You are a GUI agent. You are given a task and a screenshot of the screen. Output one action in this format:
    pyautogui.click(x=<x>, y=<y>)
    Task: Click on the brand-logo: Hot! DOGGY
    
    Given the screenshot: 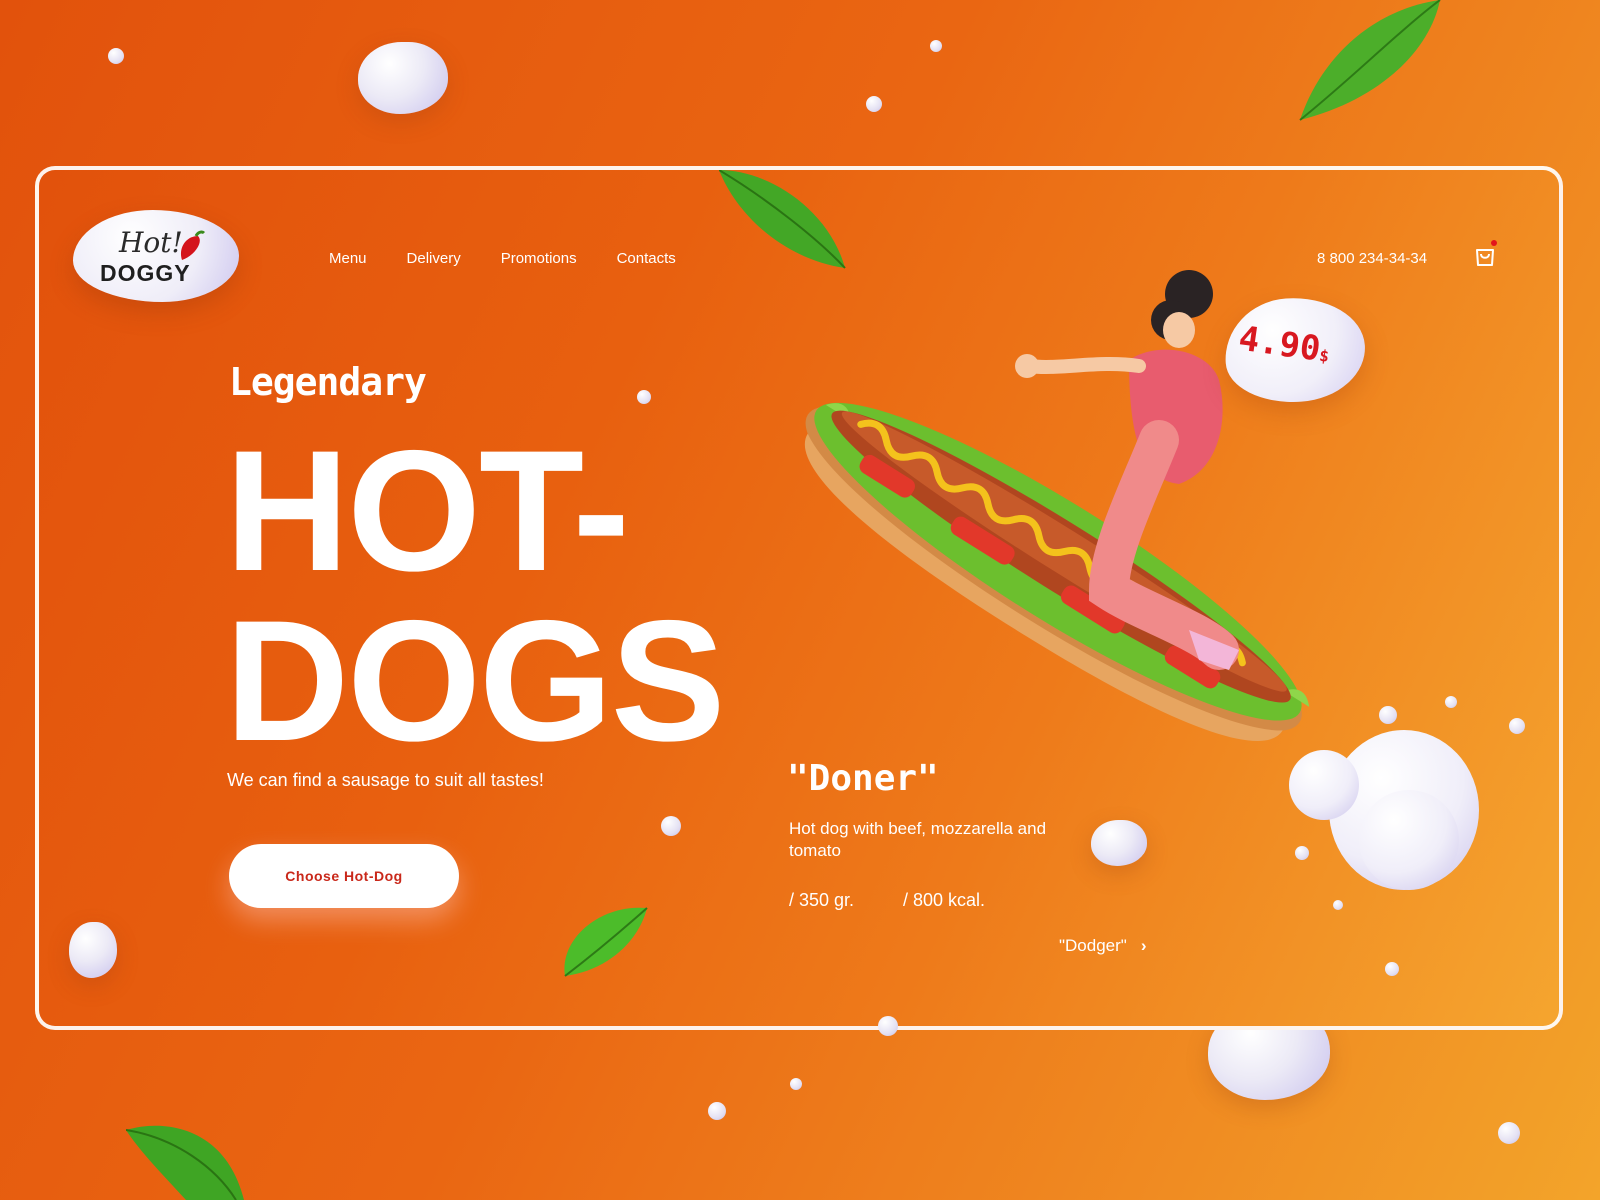 What is the action you would take?
    pyautogui.click(x=156, y=256)
    